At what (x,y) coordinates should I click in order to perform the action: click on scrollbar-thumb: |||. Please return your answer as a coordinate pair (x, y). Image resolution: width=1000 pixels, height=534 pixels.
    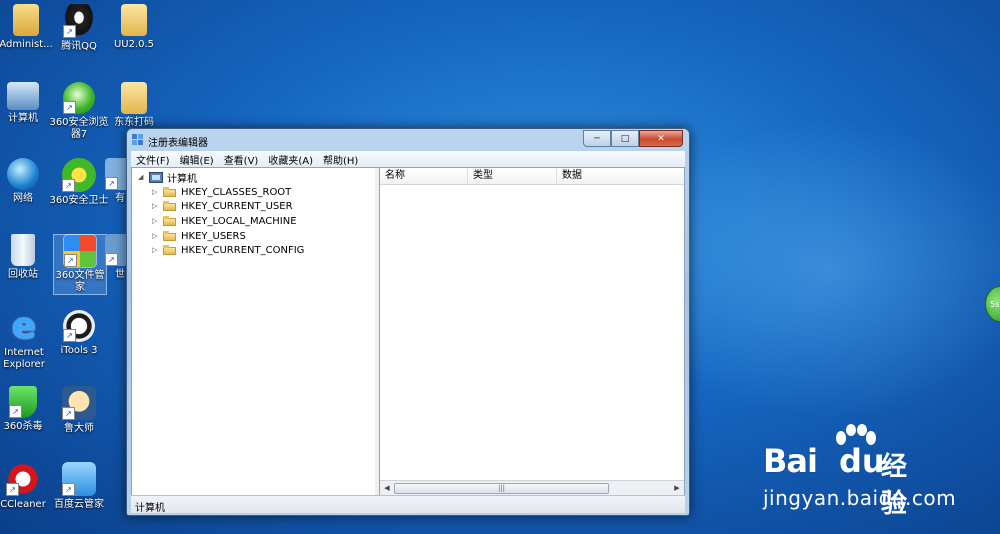
    Looking at the image, I should click on (501, 488).